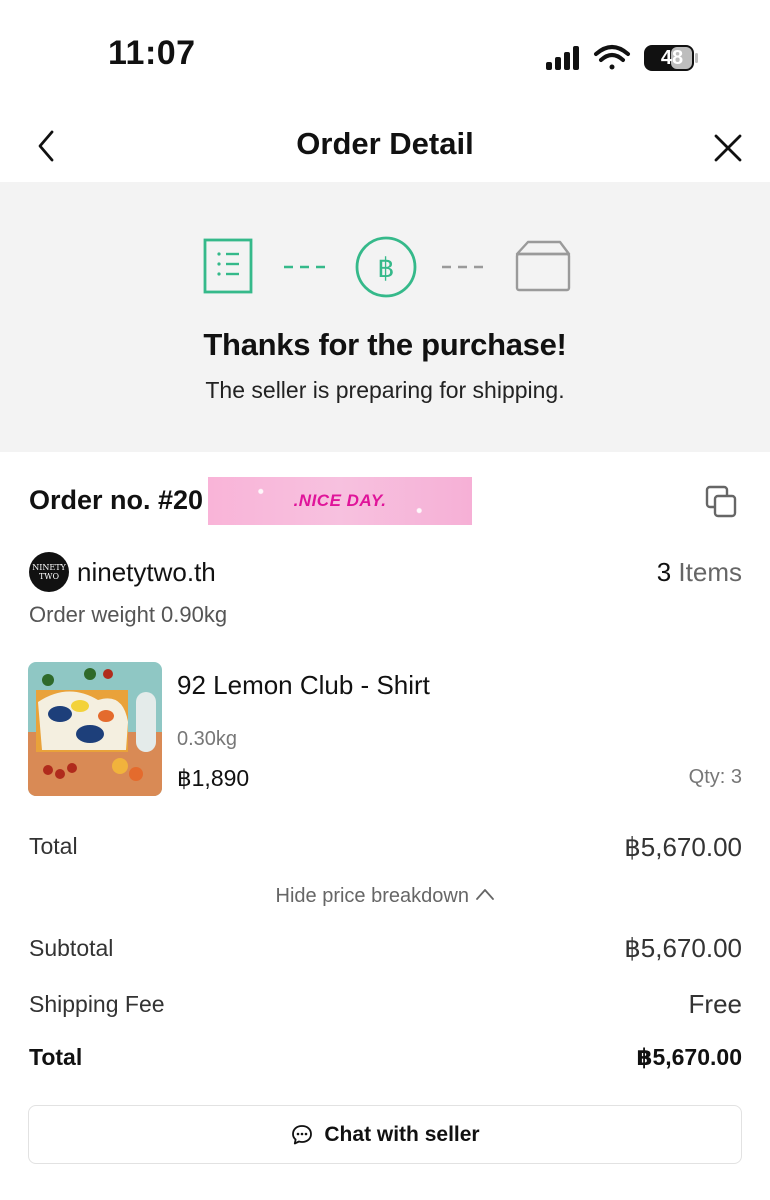  What do you see at coordinates (385, 143) in the screenshot?
I see `page-title: Order Detail` at bounding box center [385, 143].